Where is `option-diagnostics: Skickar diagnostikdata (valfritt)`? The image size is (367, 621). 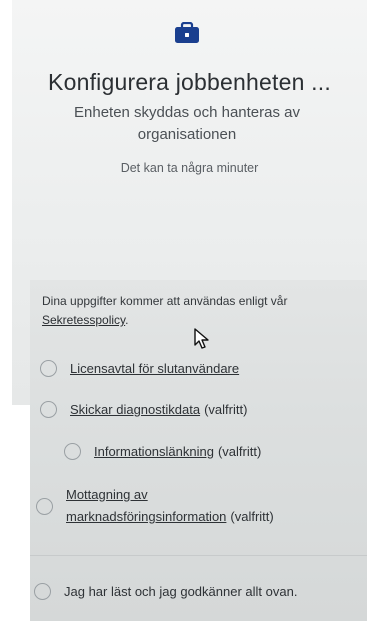 option-diagnostics: Skickar diagnostikdata (valfritt) is located at coordinates (143, 409).